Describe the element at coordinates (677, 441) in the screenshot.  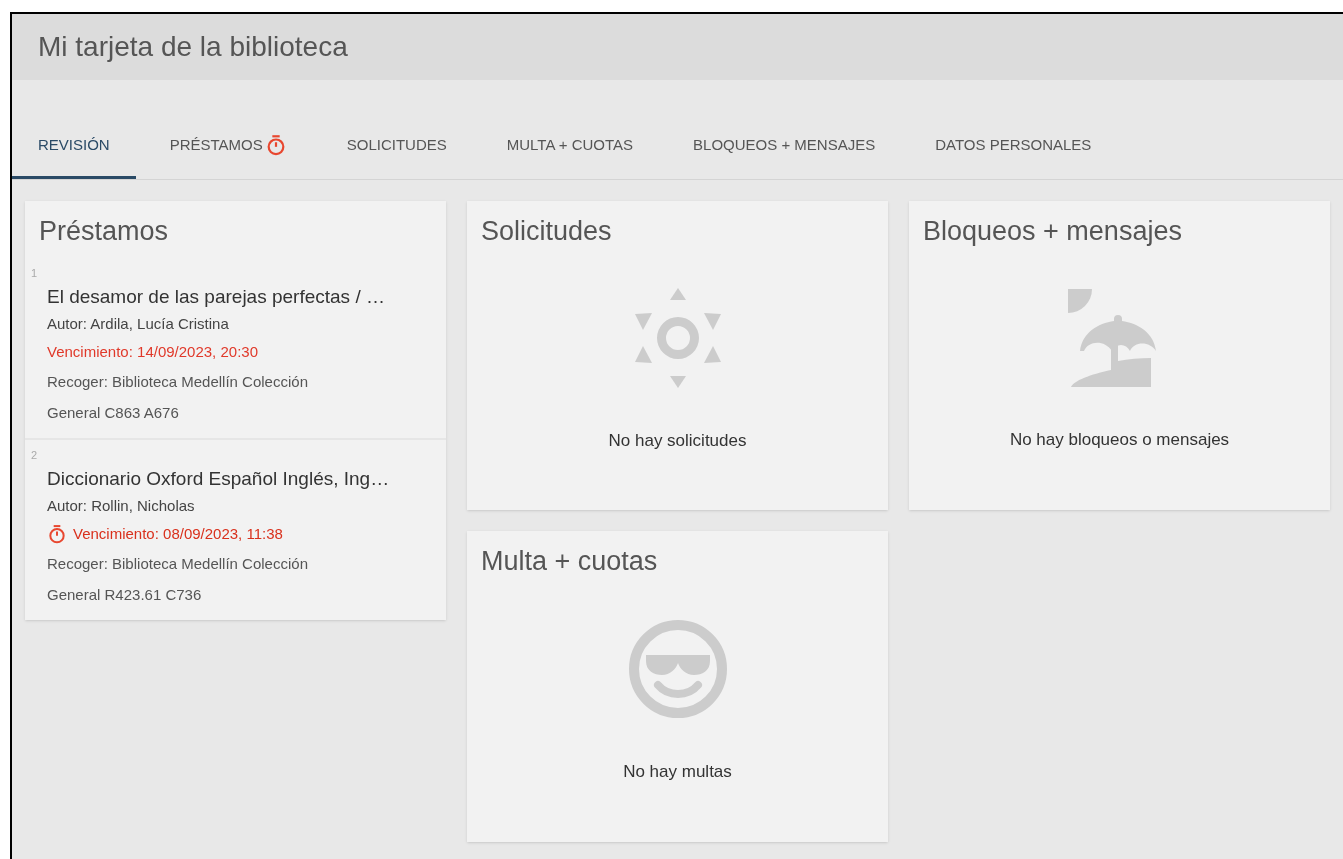
I see `empty-message: No hay solicitudes` at that location.